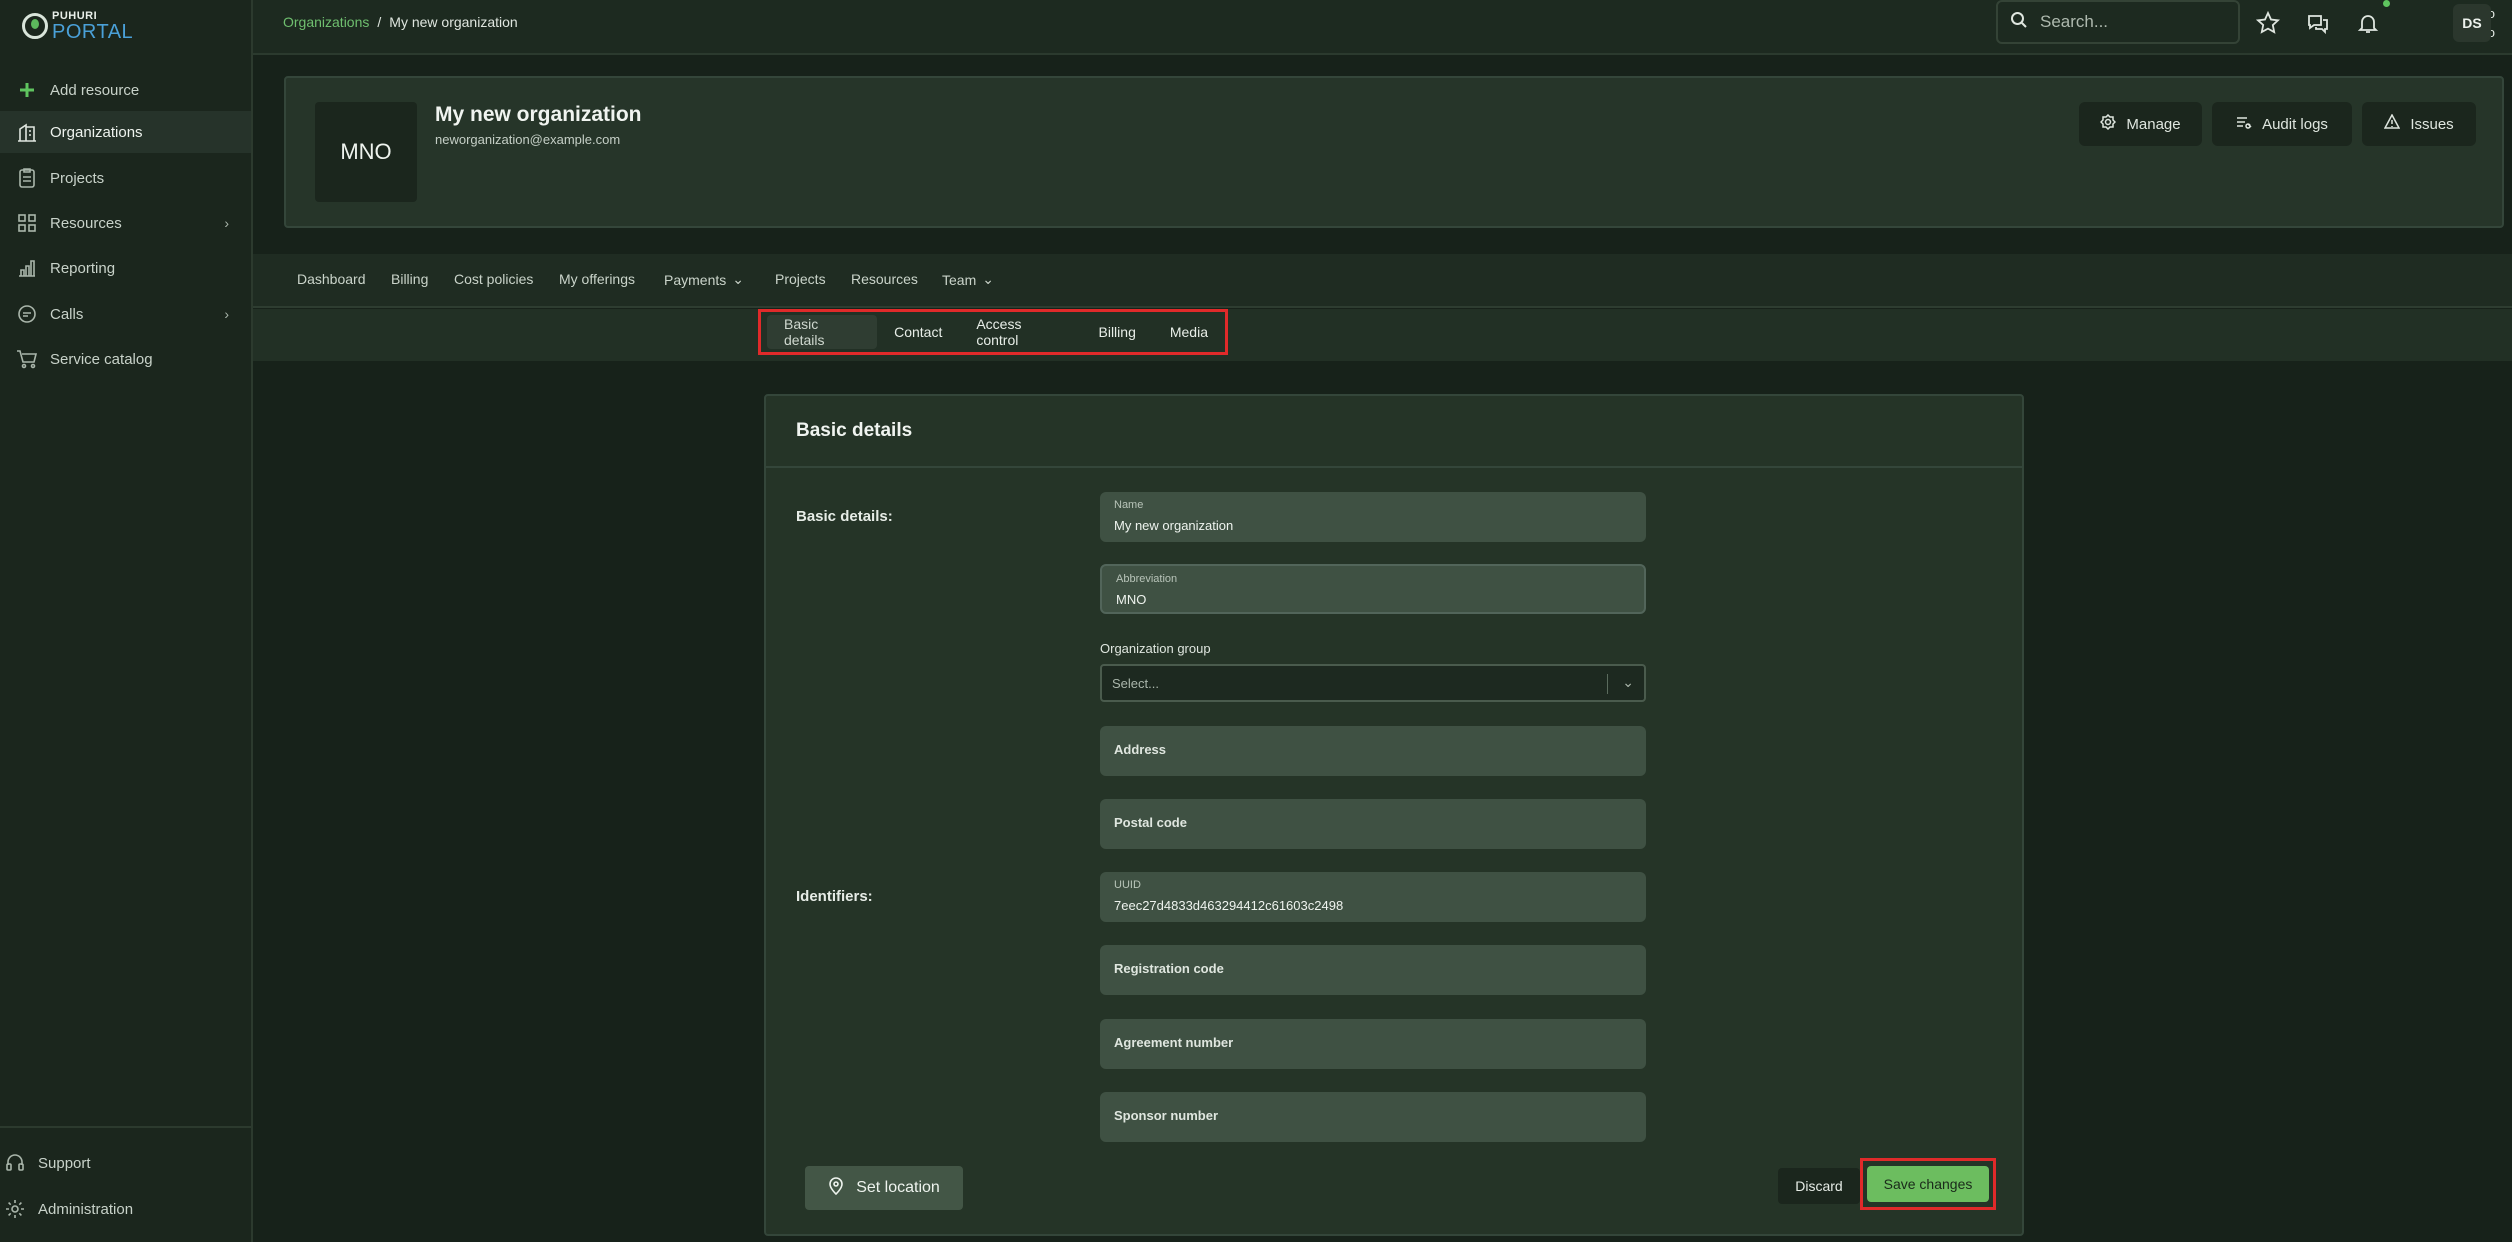 The height and width of the screenshot is (1242, 2512). What do you see at coordinates (1394, 467) in the screenshot?
I see `form-divider` at bounding box center [1394, 467].